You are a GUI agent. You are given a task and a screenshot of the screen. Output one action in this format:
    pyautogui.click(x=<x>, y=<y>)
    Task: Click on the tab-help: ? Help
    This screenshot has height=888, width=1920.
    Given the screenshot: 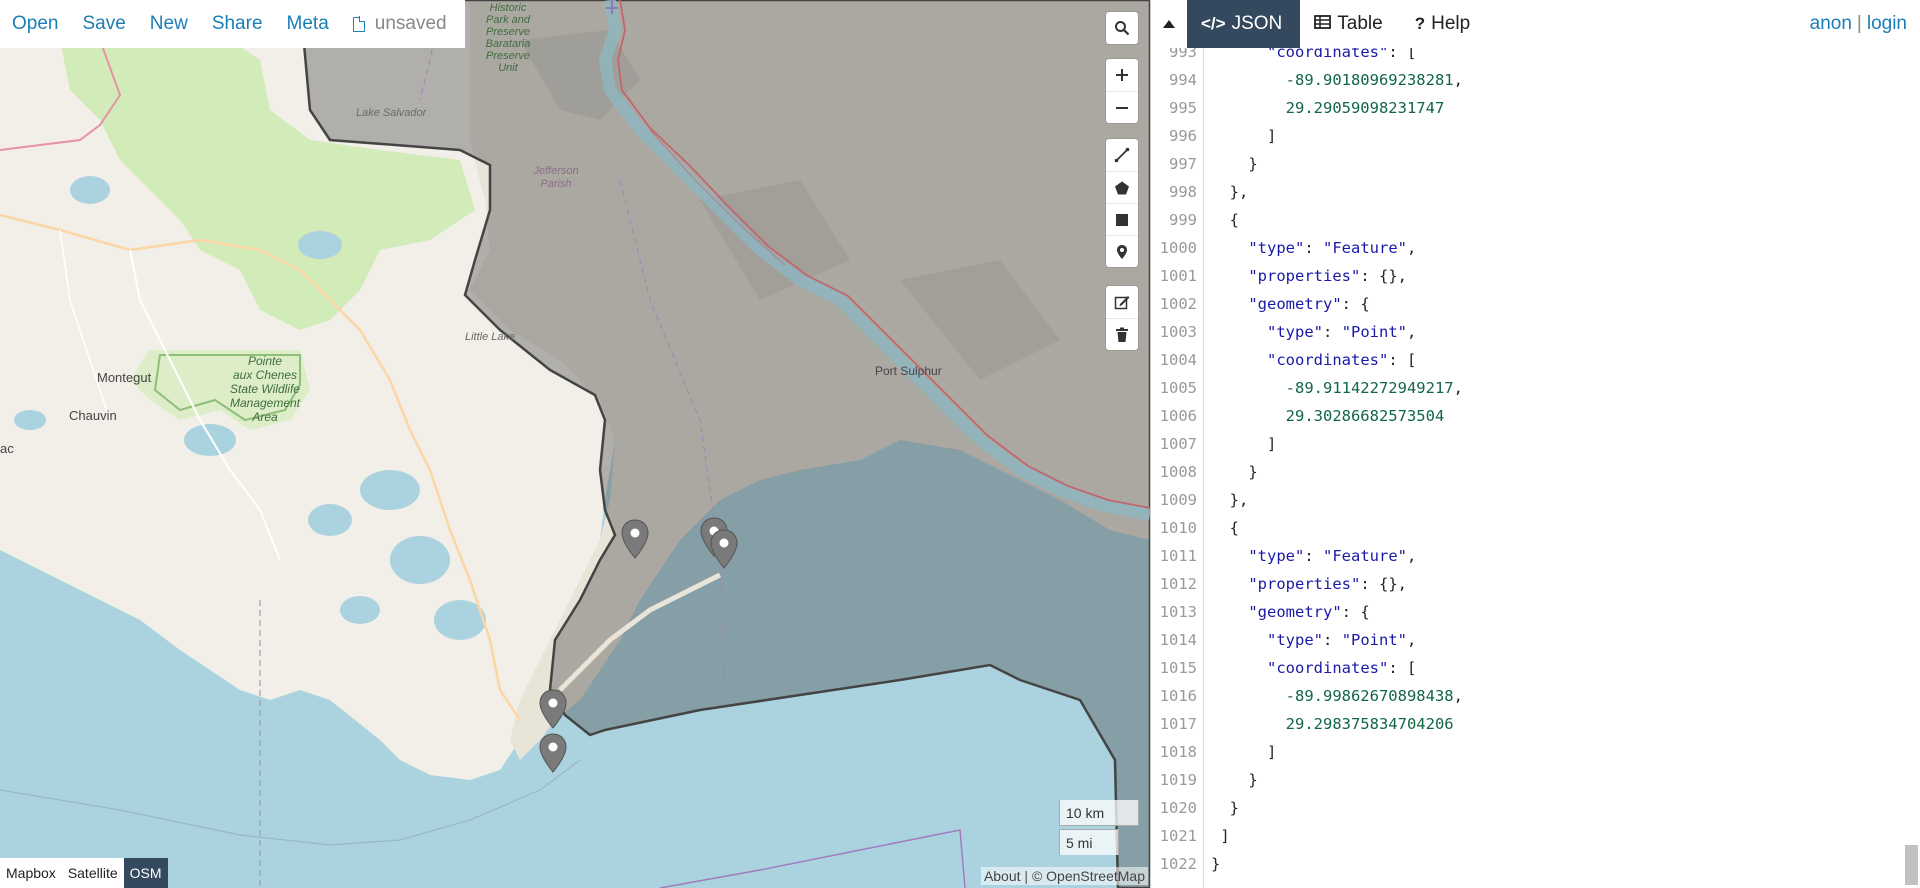 What is the action you would take?
    pyautogui.click(x=1444, y=24)
    